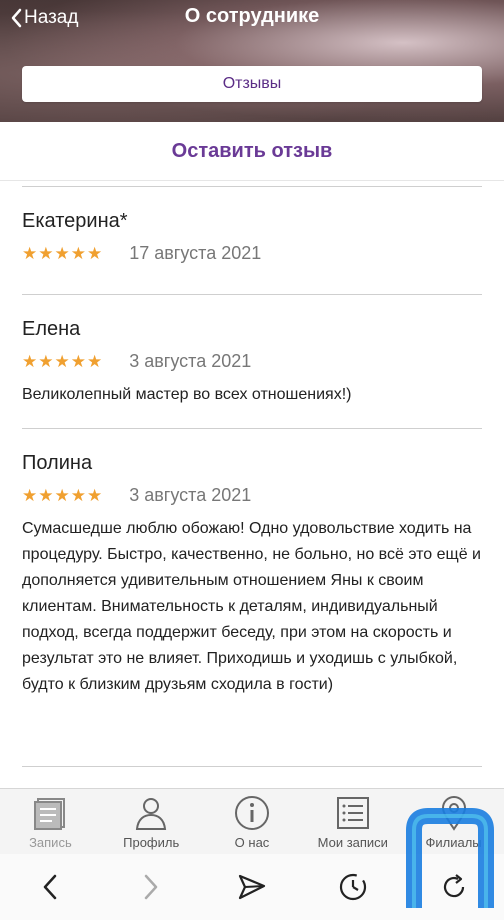  I want to click on page-title: О сотруднике, so click(252, 16).